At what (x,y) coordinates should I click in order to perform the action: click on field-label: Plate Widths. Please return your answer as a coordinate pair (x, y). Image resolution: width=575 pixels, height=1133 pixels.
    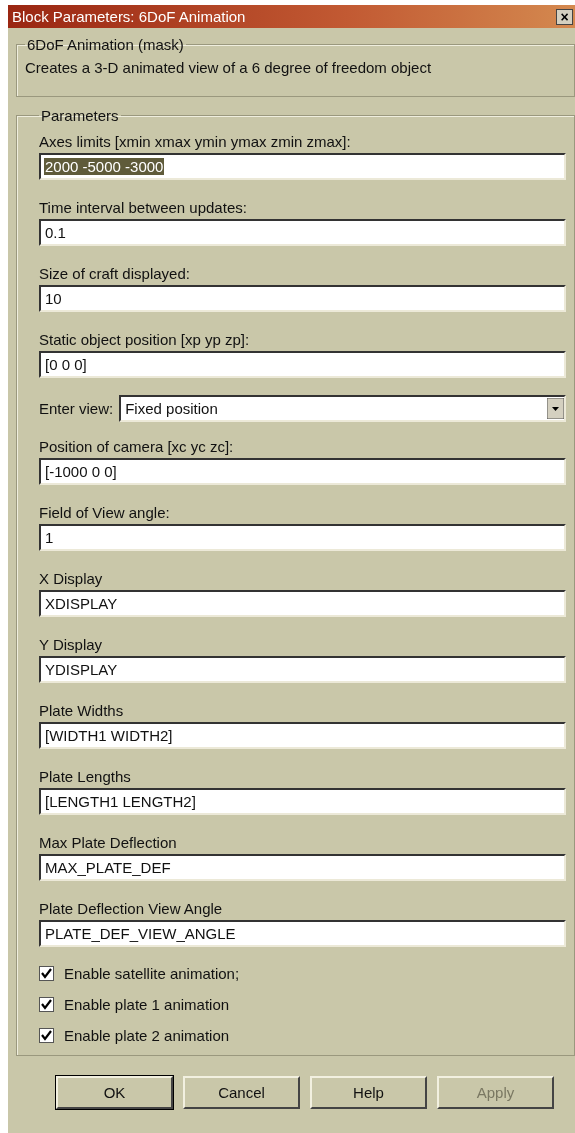
    Looking at the image, I should click on (82, 711).